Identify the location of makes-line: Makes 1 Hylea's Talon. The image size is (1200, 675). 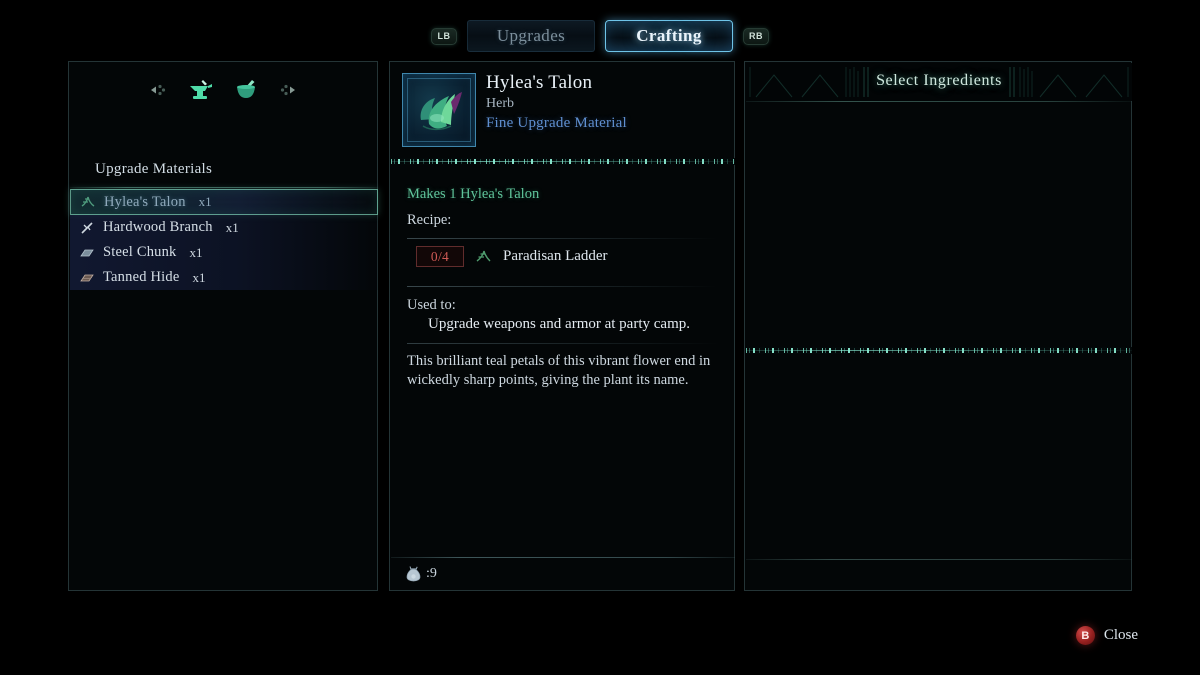
(473, 194).